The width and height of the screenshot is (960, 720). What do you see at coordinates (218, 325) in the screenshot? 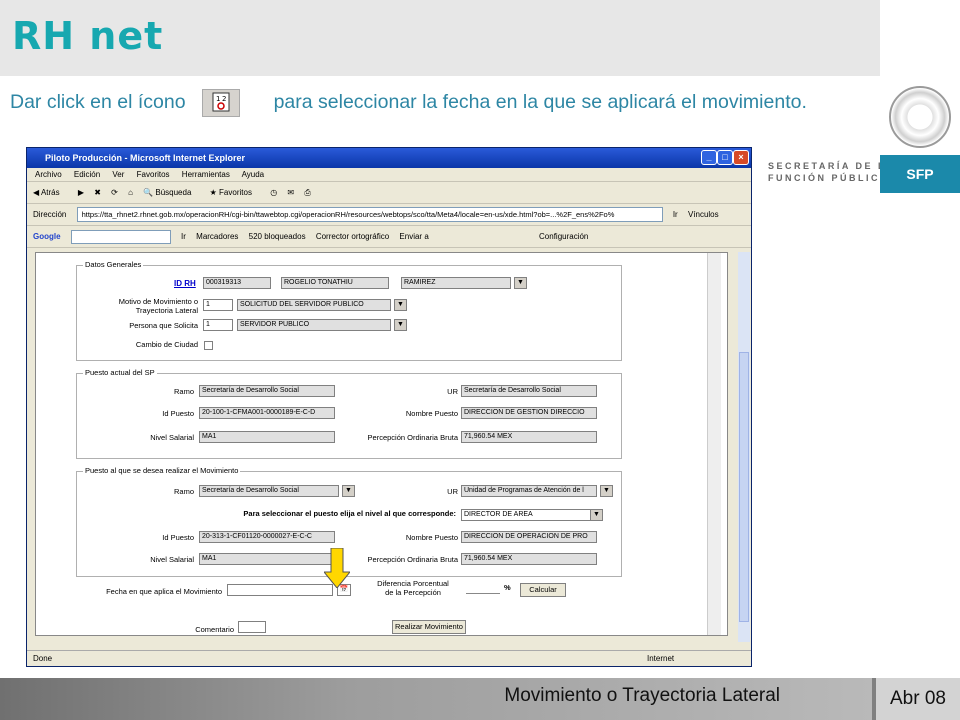
I see `persona-code-field: 1` at bounding box center [218, 325].